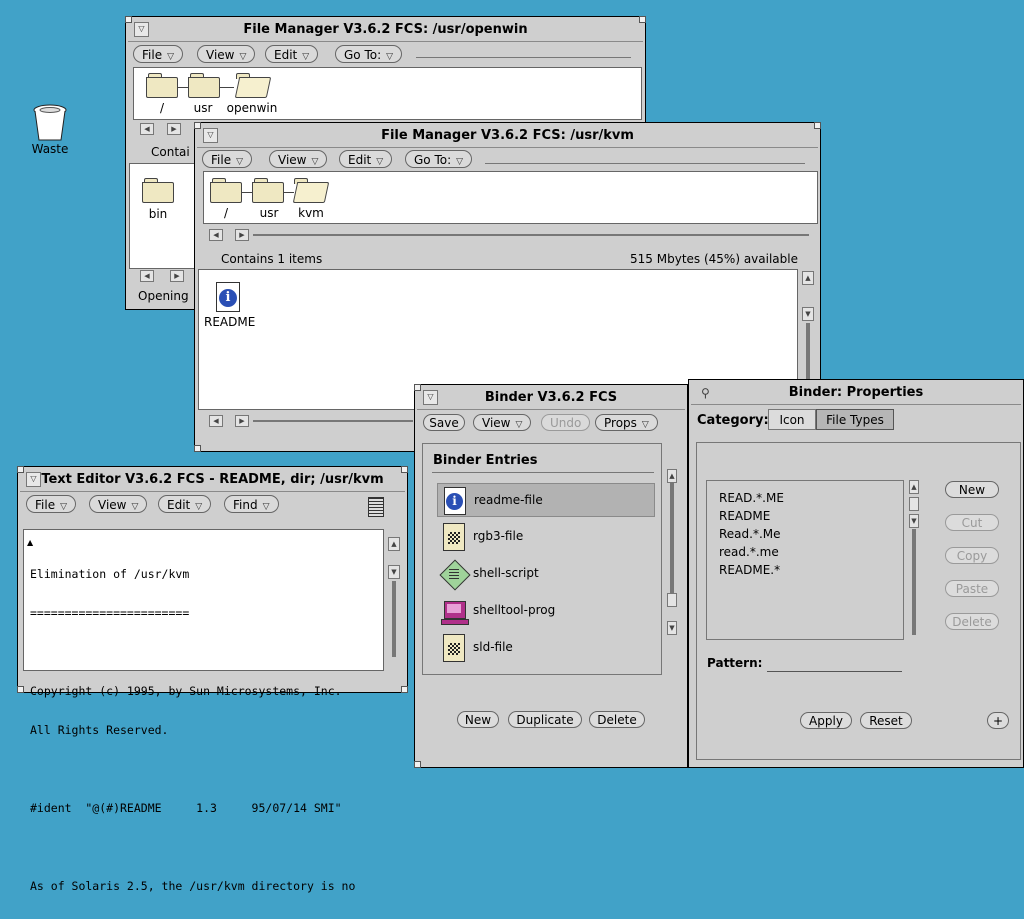 Image resolution: width=1024 pixels, height=919 pixels. What do you see at coordinates (826, 720) in the screenshot?
I see `apply-button: Apply` at bounding box center [826, 720].